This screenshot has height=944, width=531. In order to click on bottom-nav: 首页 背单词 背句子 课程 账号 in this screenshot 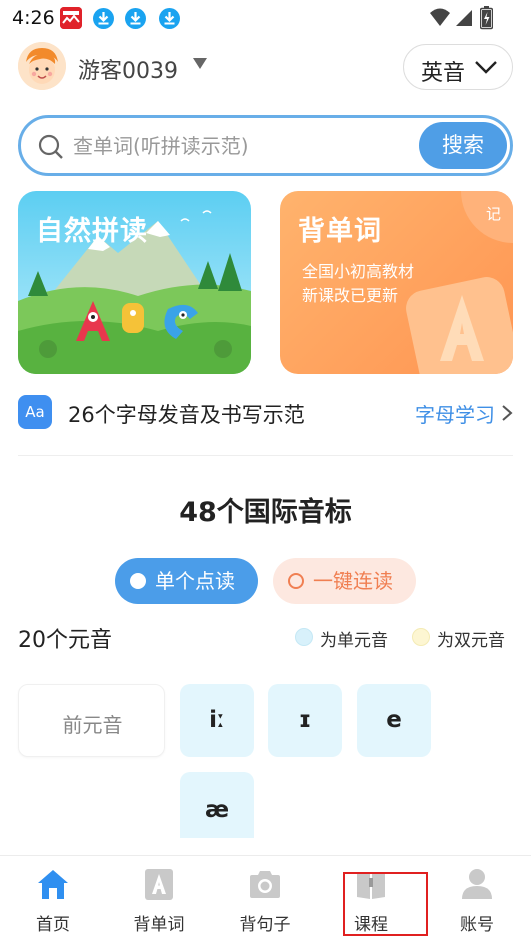, I will do `click(265, 899)`.